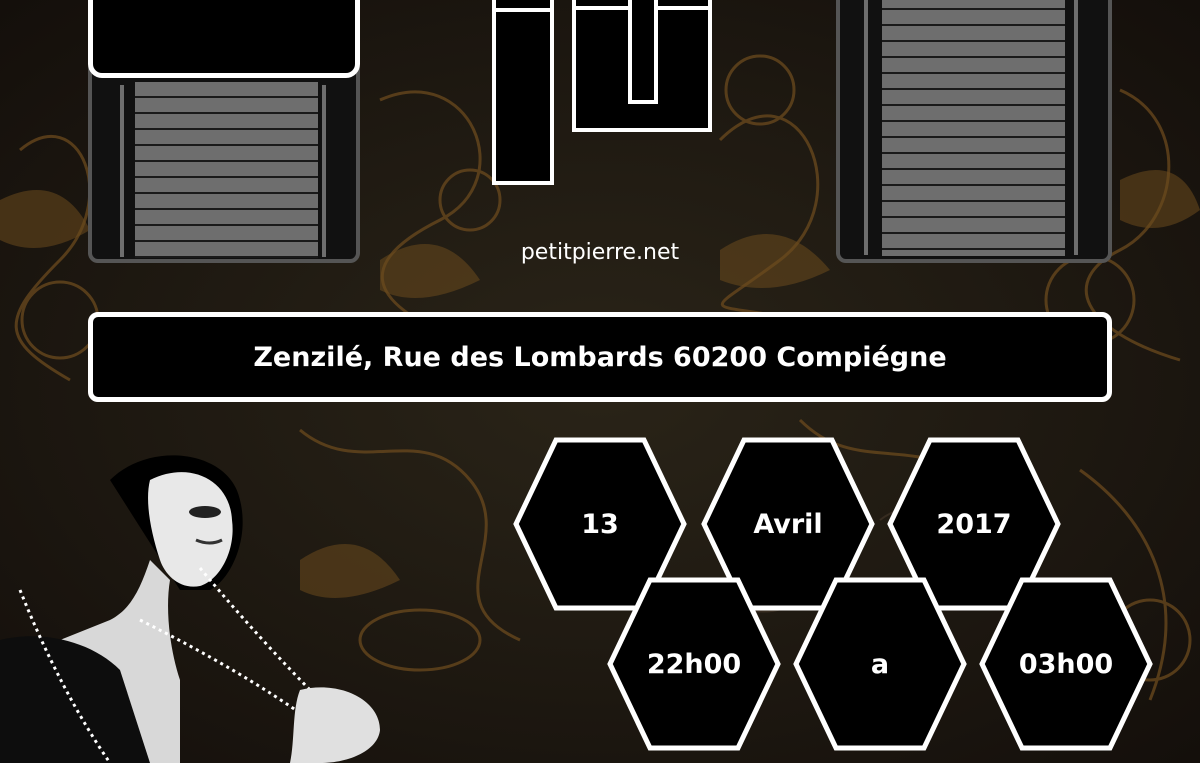 The height and width of the screenshot is (763, 1200). What do you see at coordinates (600, 252) in the screenshot?
I see `website-text: petitpierre.net` at bounding box center [600, 252].